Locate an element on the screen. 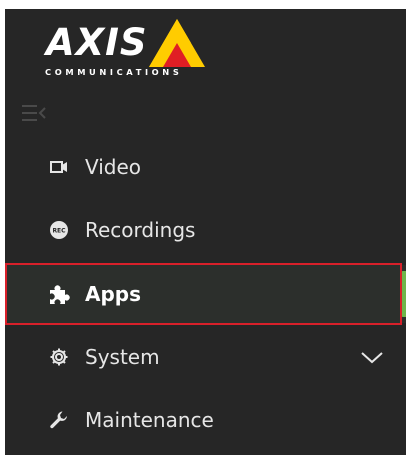  rec-icon: REC is located at coordinates (59, 230).